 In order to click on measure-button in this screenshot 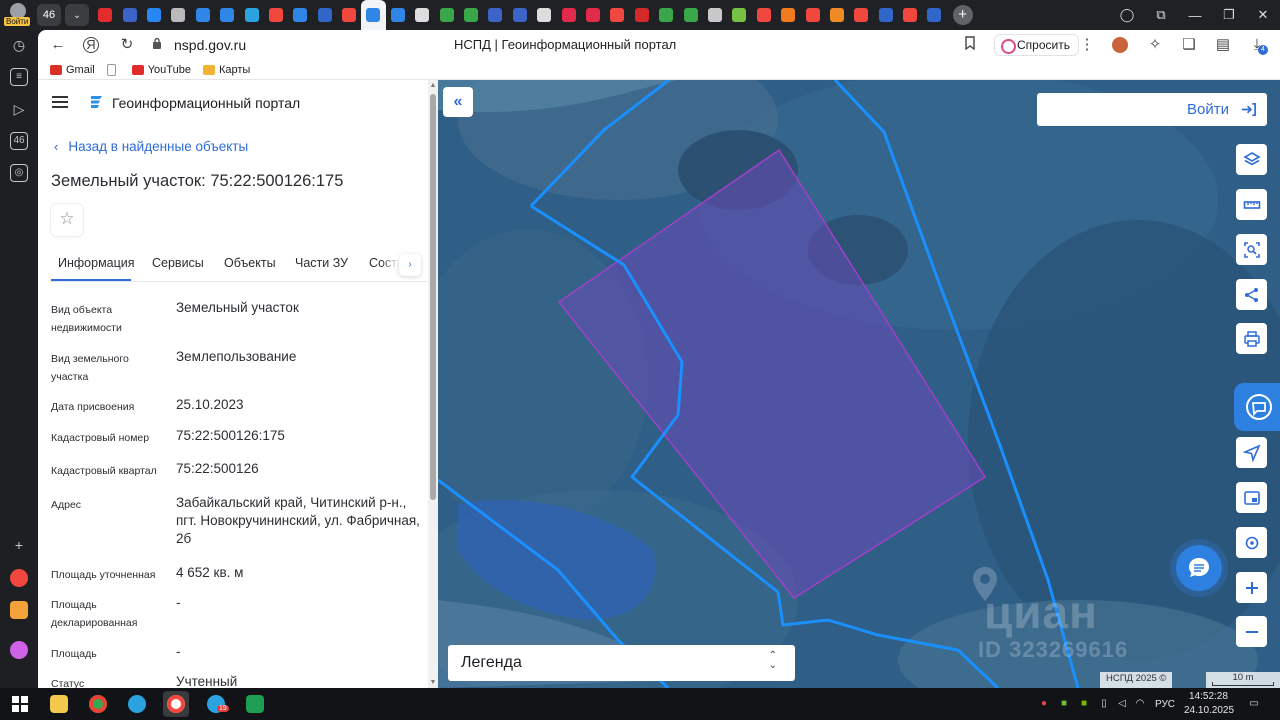, I will do `click(1251, 204)`.